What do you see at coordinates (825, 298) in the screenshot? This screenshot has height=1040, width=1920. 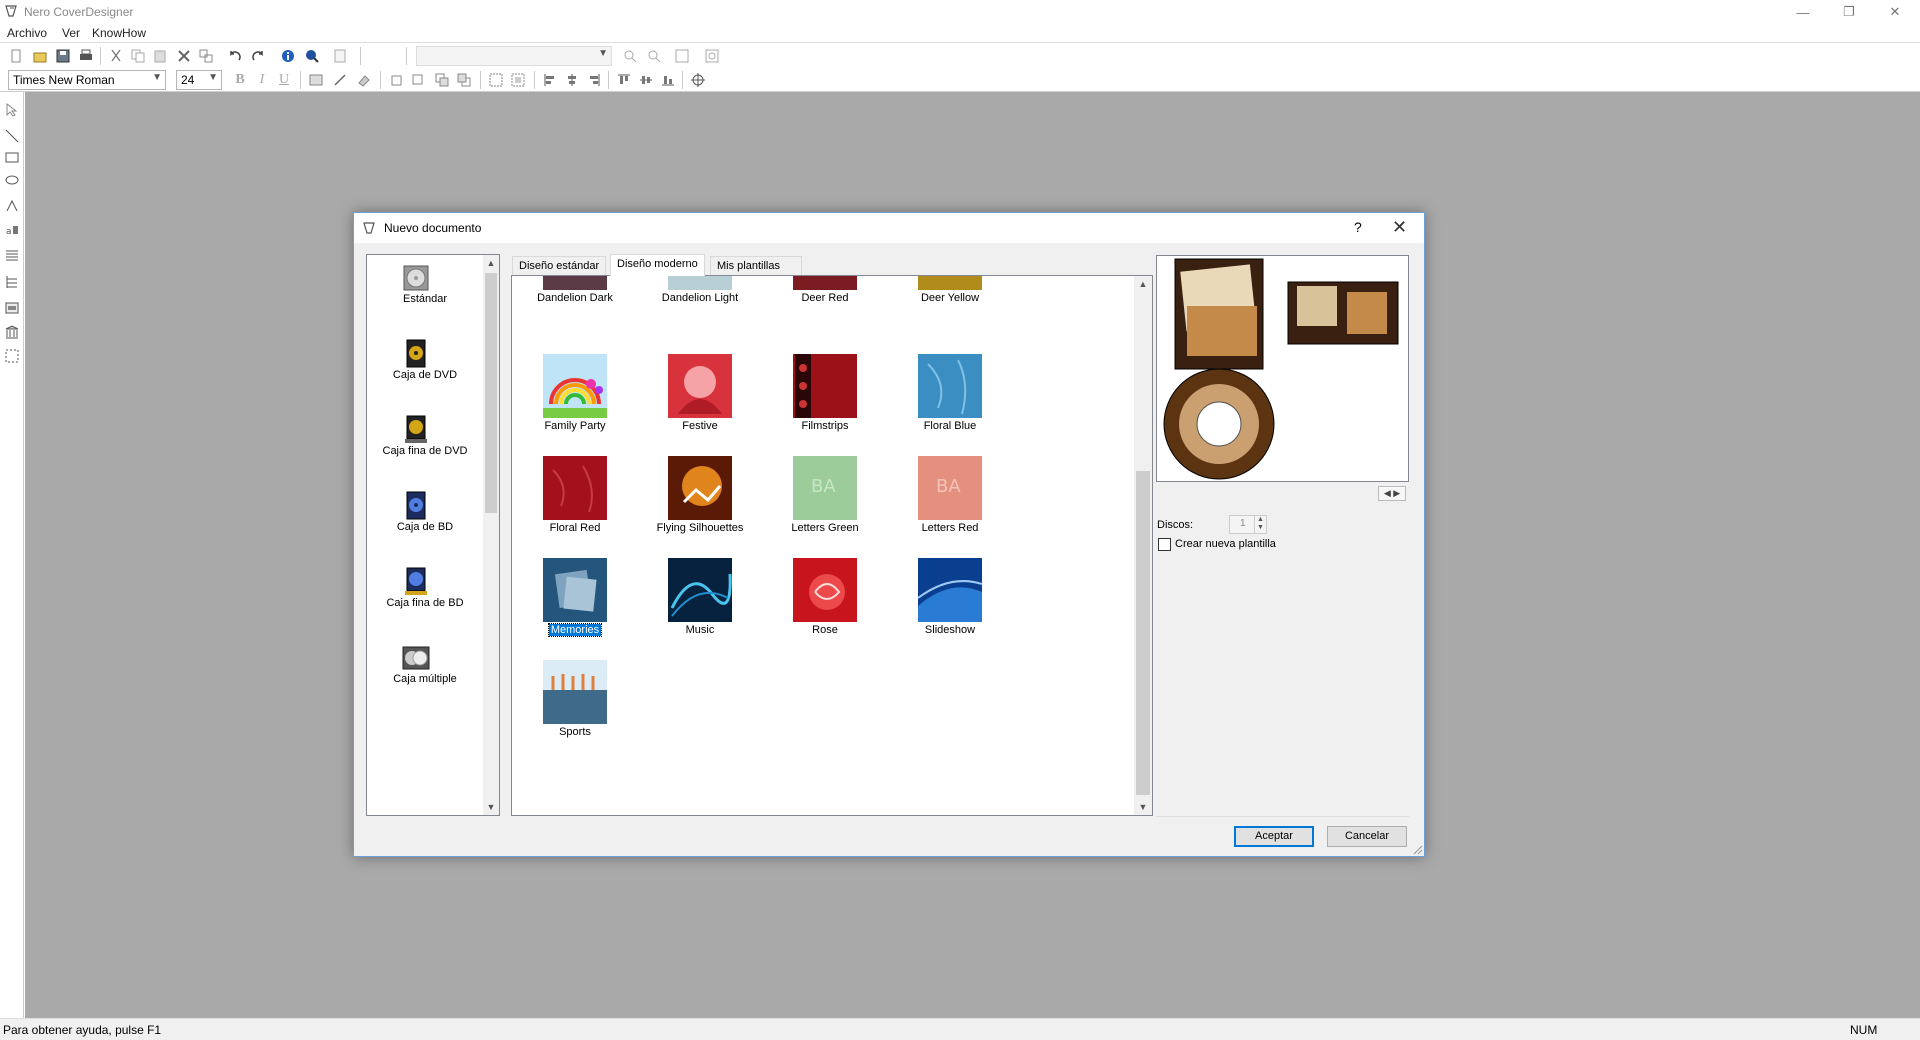 I see `template-item: Deer Red` at bounding box center [825, 298].